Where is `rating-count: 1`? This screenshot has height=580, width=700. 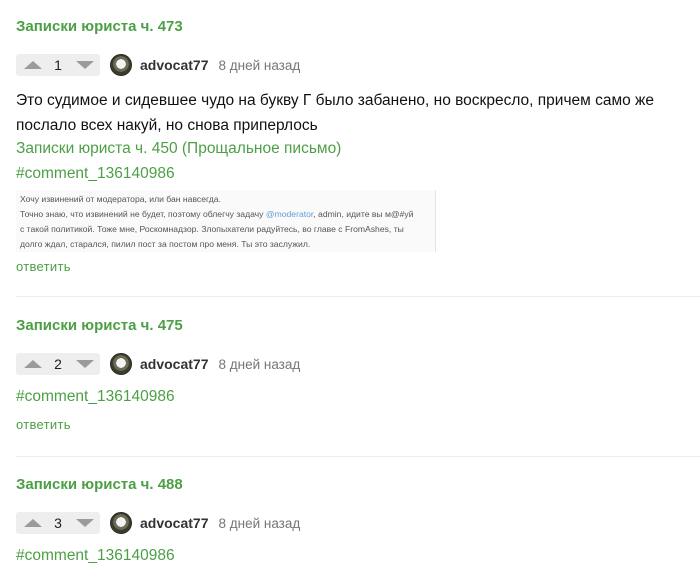
rating-count: 1 is located at coordinates (58, 65).